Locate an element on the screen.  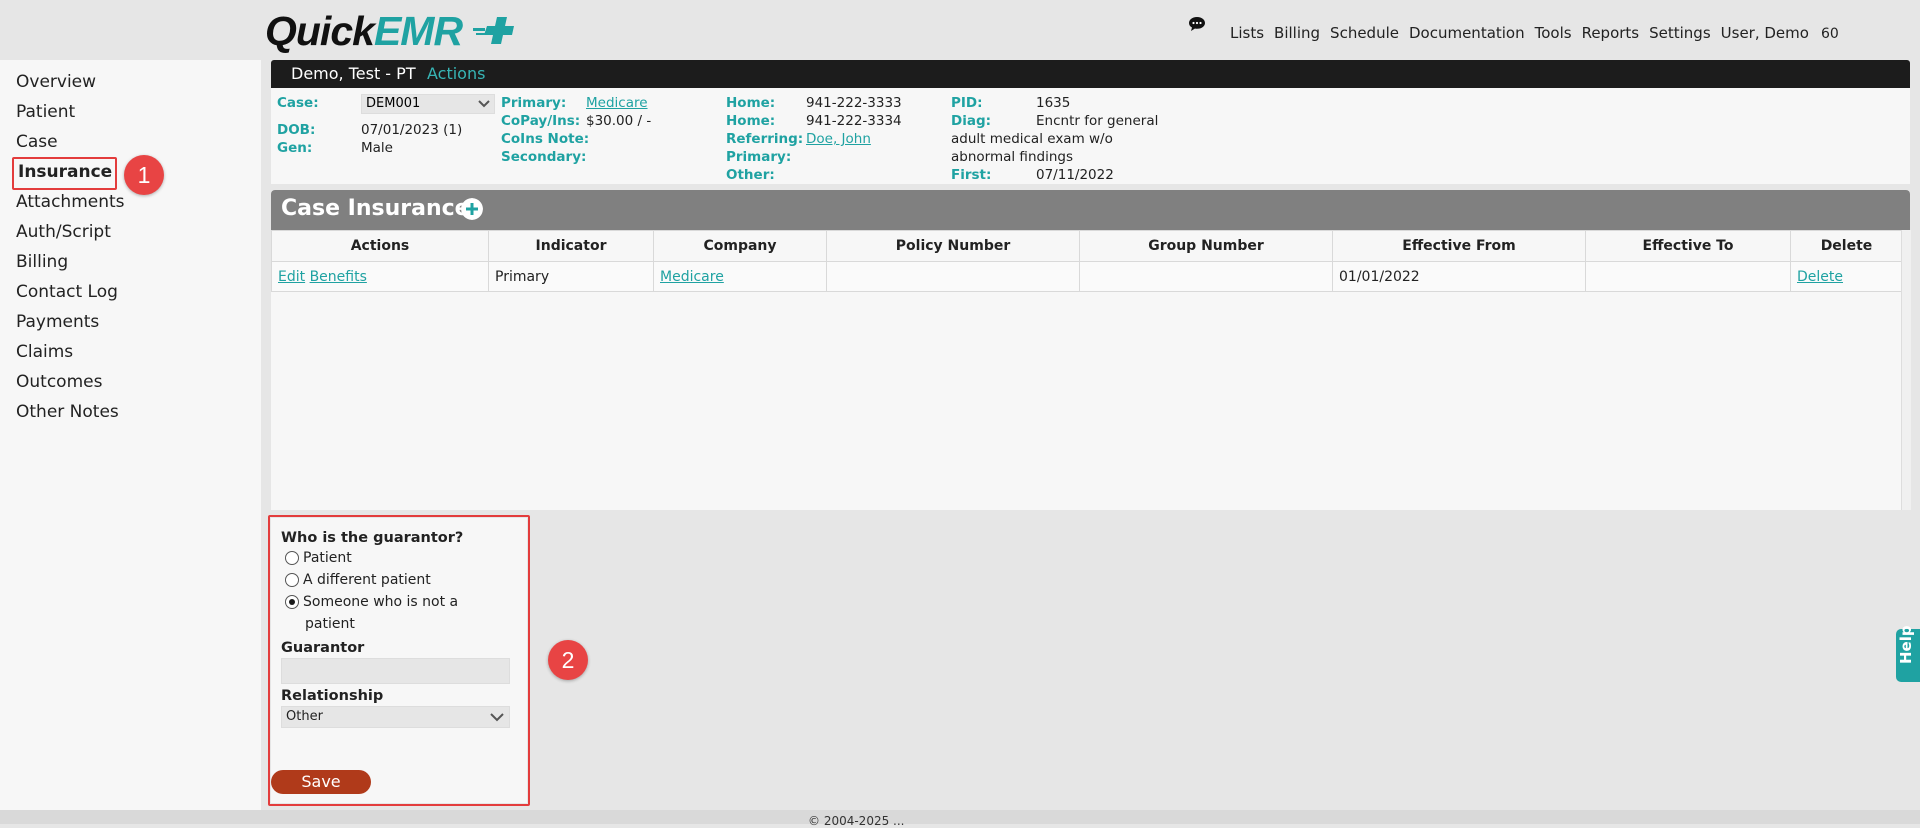
nav-billing: Billing is located at coordinates (1297, 33).